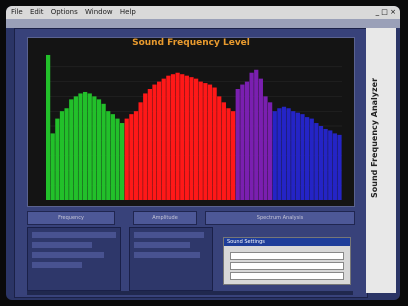  What do you see at coordinates (287, 242) in the screenshot?
I see `dialog-title: Sound Settings` at bounding box center [287, 242].